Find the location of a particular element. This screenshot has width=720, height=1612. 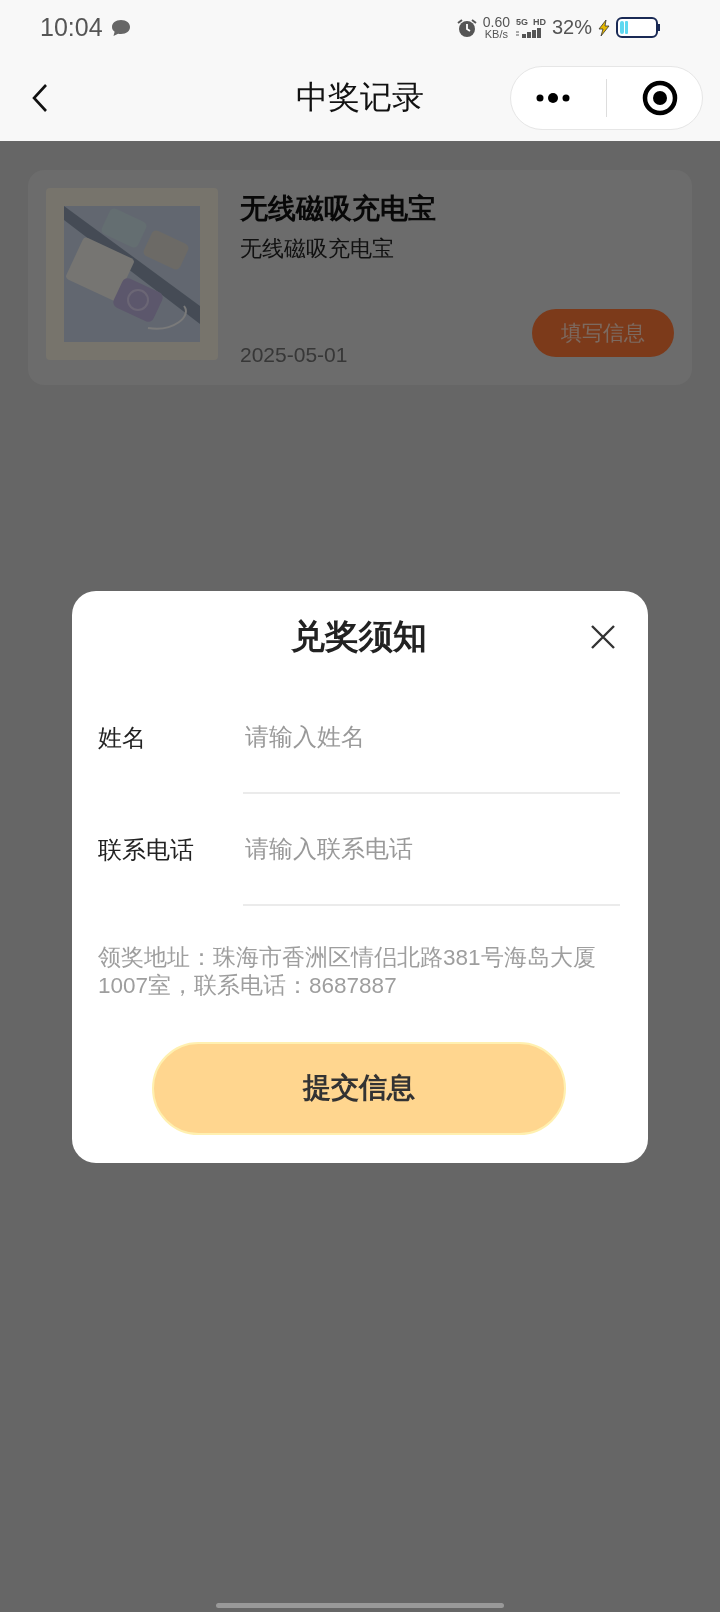

field-label: 姓名 is located at coordinates (122, 737).